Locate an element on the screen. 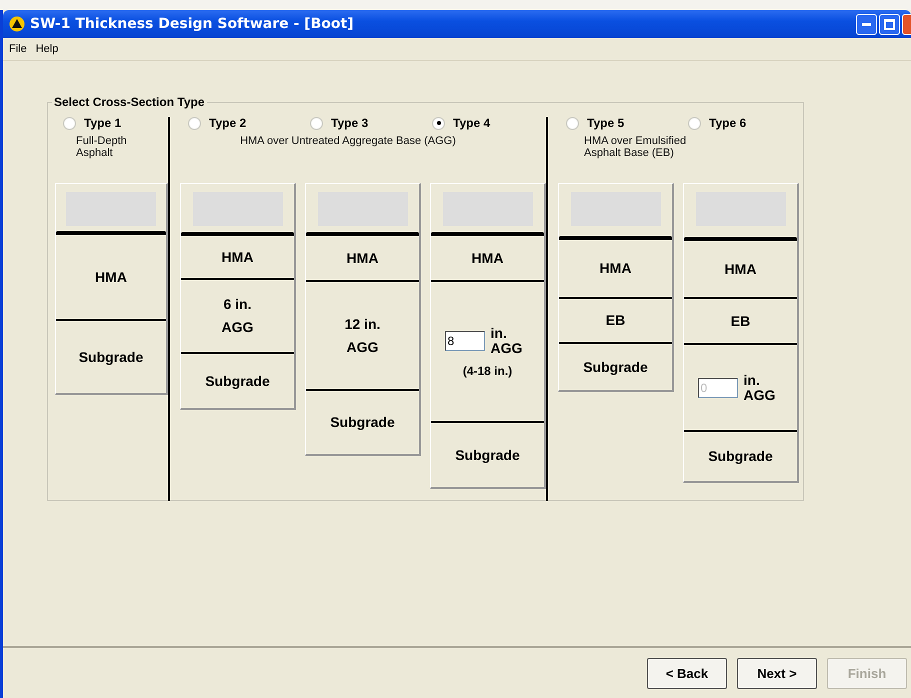 Image resolution: width=911 pixels, height=698 pixels. type-radio: Type 3 is located at coordinates (358, 123).